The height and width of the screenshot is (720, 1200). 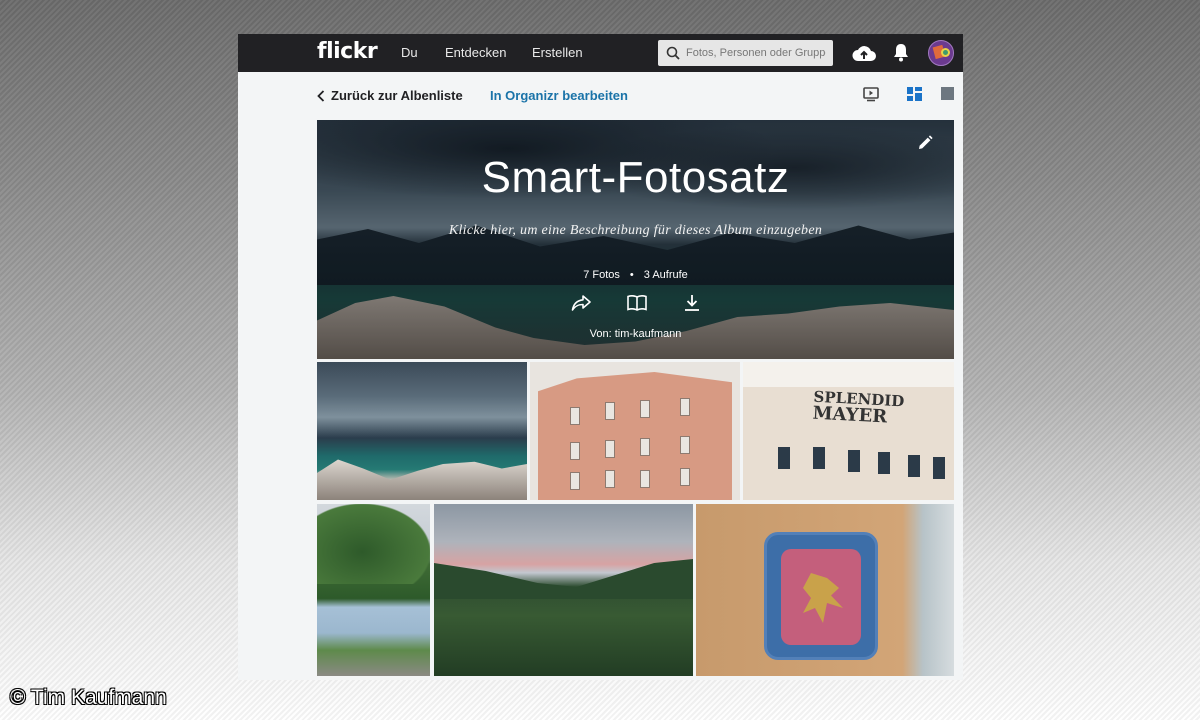 I want to click on grid-view-icon, so click(x=914, y=94).